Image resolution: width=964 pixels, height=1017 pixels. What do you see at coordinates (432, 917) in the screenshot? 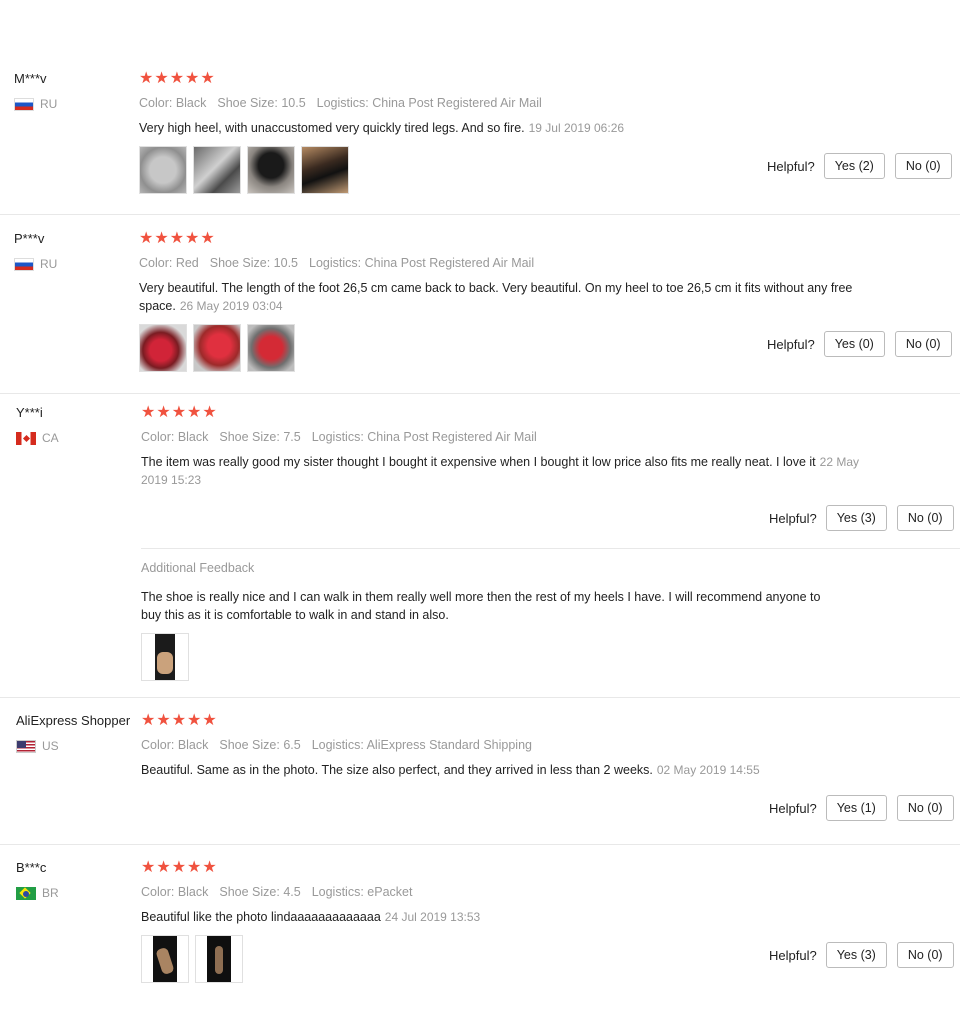
I see `review-date: 24 Jul 2019 13:53` at bounding box center [432, 917].